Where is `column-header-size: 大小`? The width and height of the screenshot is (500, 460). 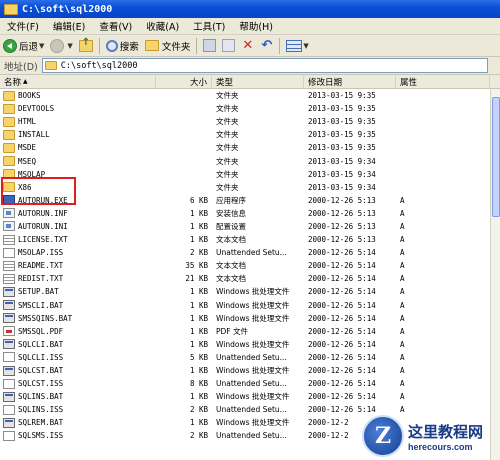 column-header-size: 大小 is located at coordinates (184, 81).